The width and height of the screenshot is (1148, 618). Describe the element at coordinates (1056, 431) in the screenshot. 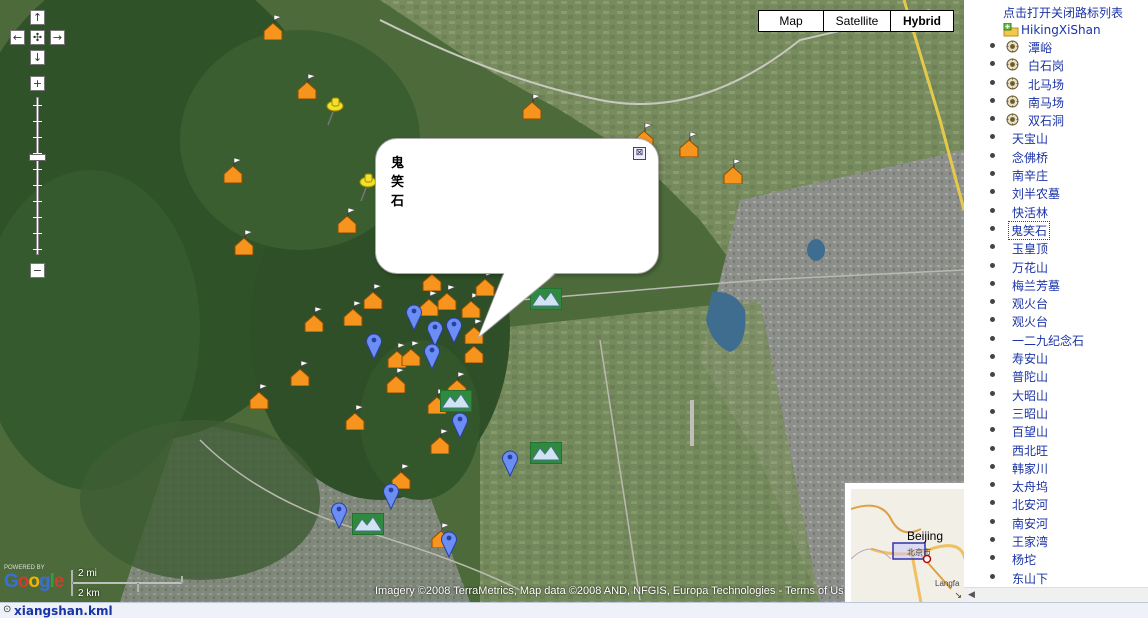

I see `waypoint-list-item: 百望山` at that location.